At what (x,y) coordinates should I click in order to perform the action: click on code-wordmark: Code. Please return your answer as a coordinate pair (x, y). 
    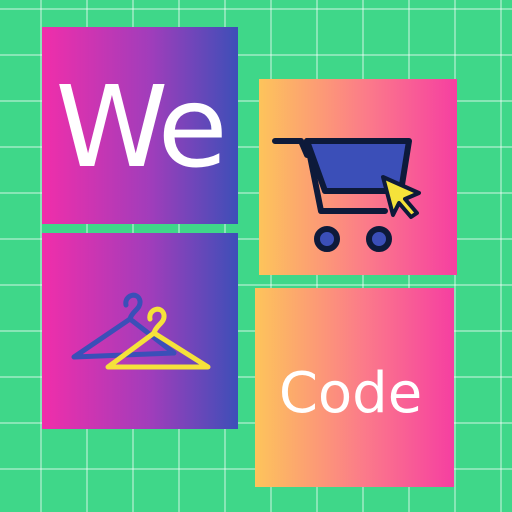
    Looking at the image, I should click on (350, 393).